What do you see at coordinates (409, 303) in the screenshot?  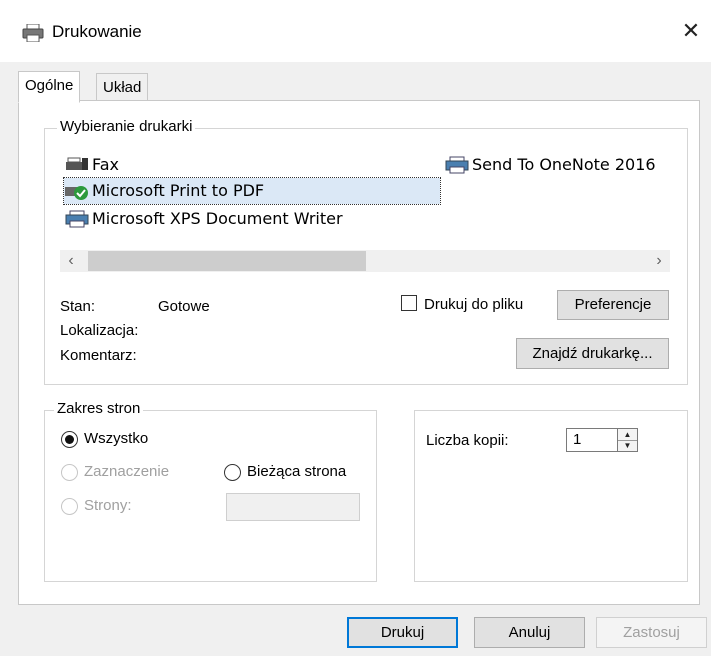 I see `print-to-file-checkbox` at bounding box center [409, 303].